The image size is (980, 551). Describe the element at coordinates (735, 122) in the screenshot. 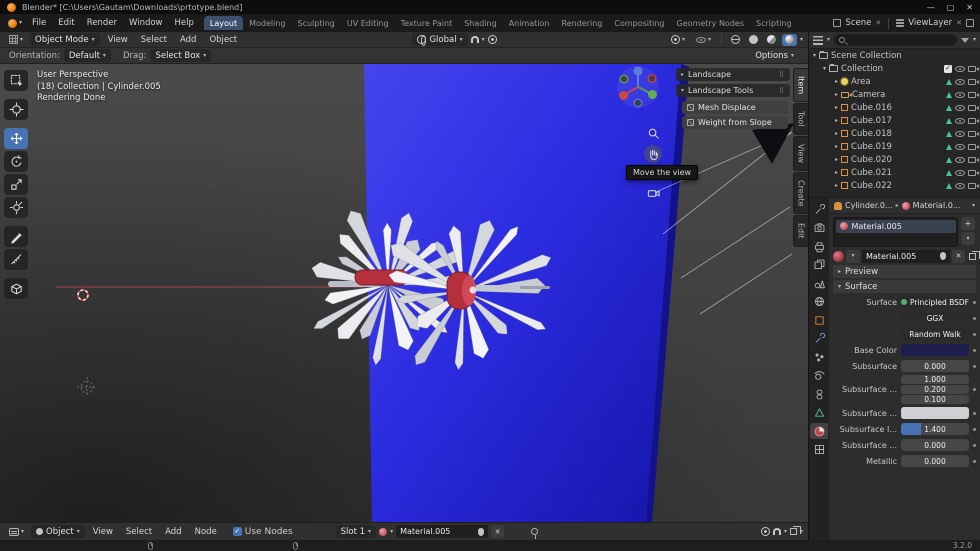

I see `weight-from-slope-button: Weight from Slope` at that location.